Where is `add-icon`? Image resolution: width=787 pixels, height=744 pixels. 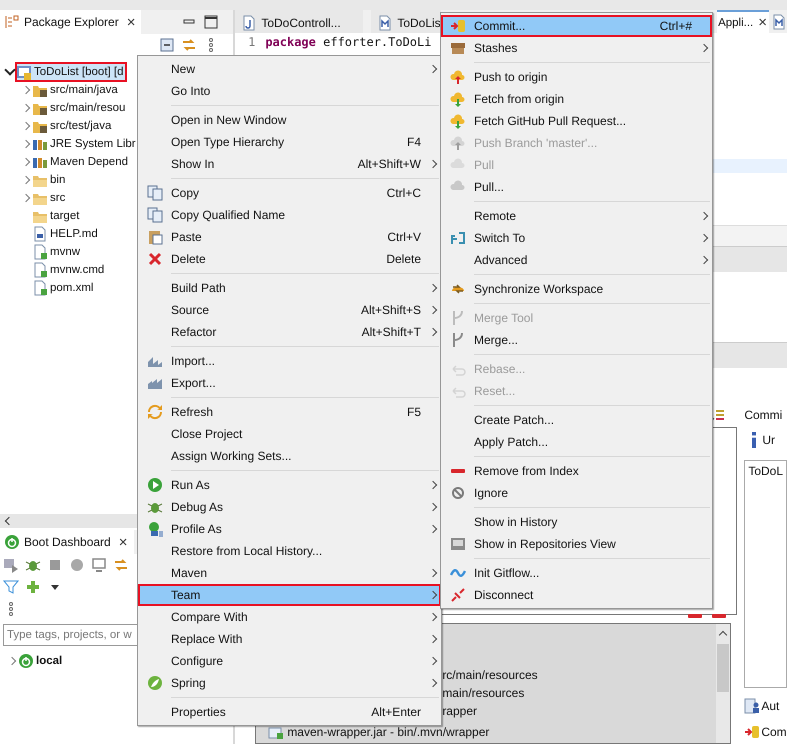 add-icon is located at coordinates (33, 587).